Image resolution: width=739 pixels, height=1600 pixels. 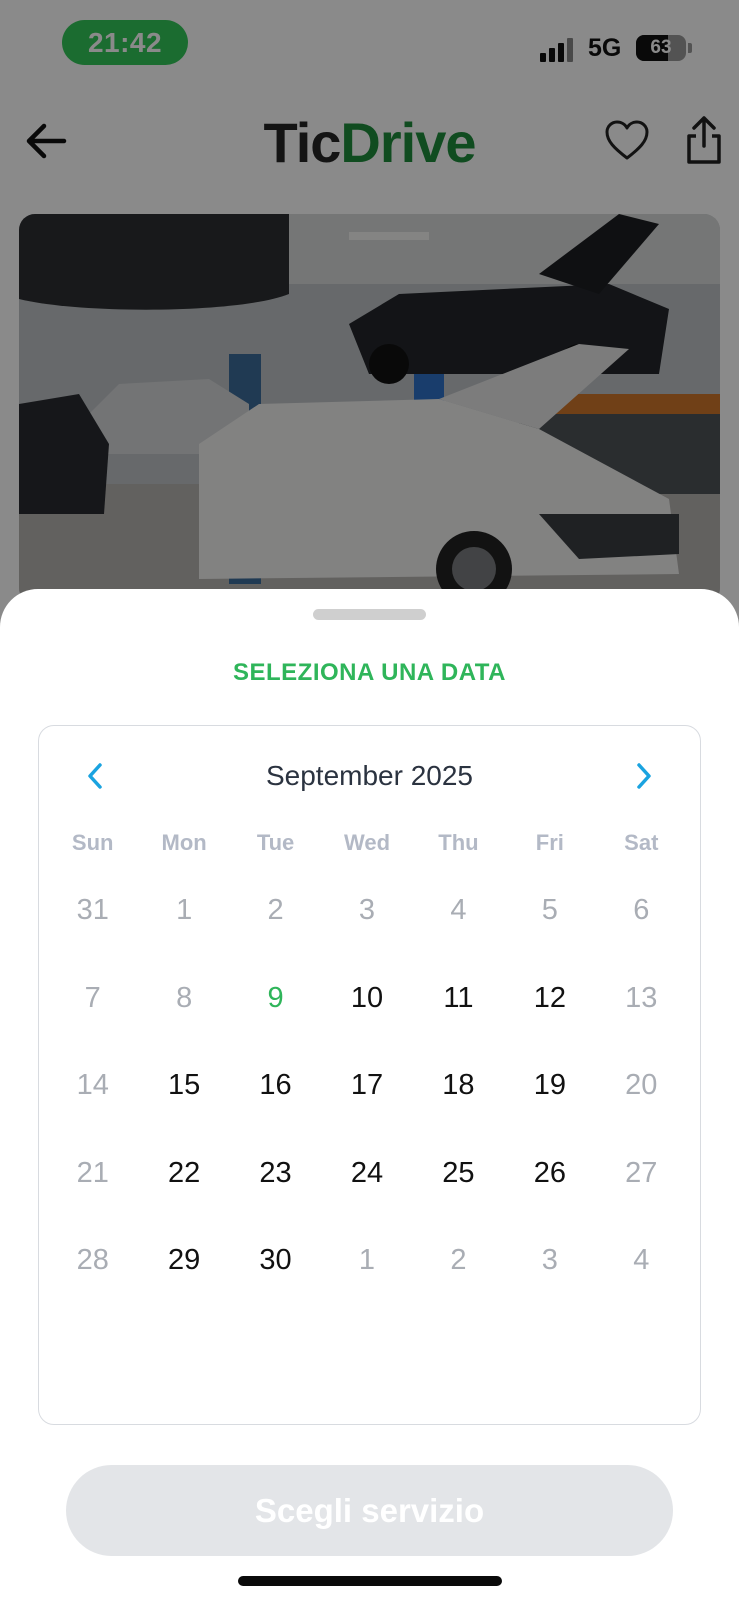 I want to click on calendar-day: 28, so click(x=92, y=1260).